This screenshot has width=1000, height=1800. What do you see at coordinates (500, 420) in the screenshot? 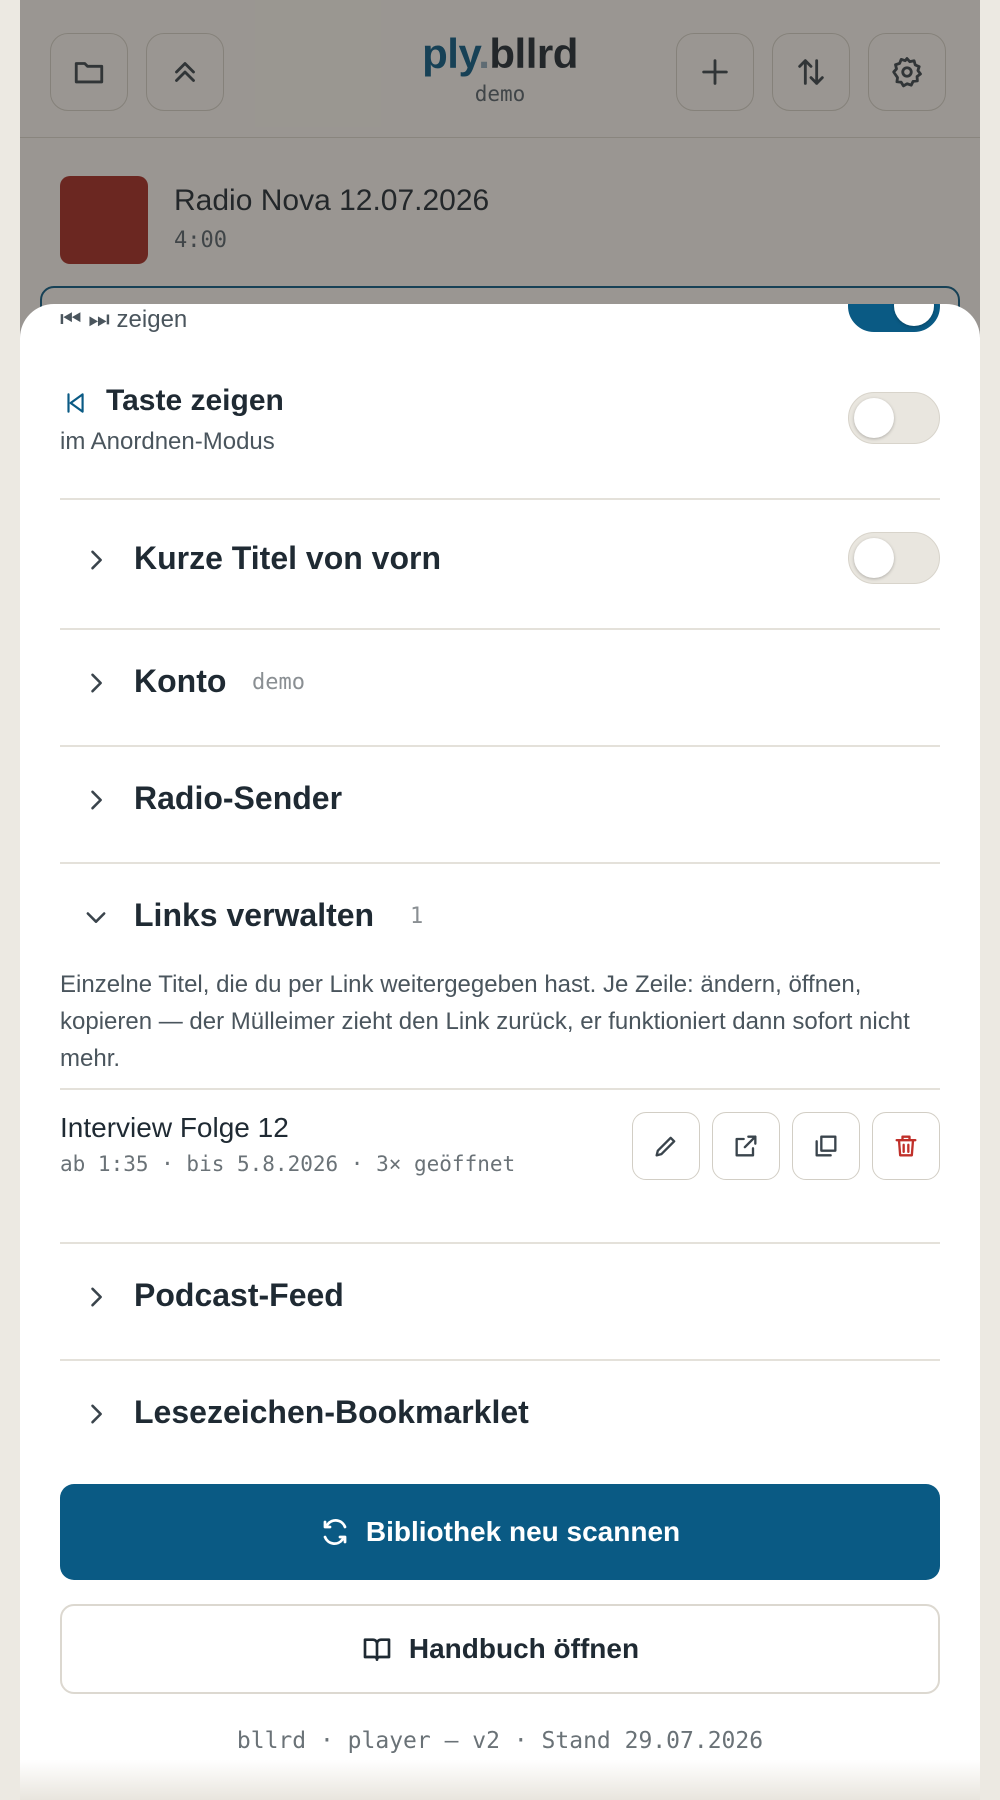
I see `taste-row: Taste zeigen im Anordnen-Modus` at bounding box center [500, 420].